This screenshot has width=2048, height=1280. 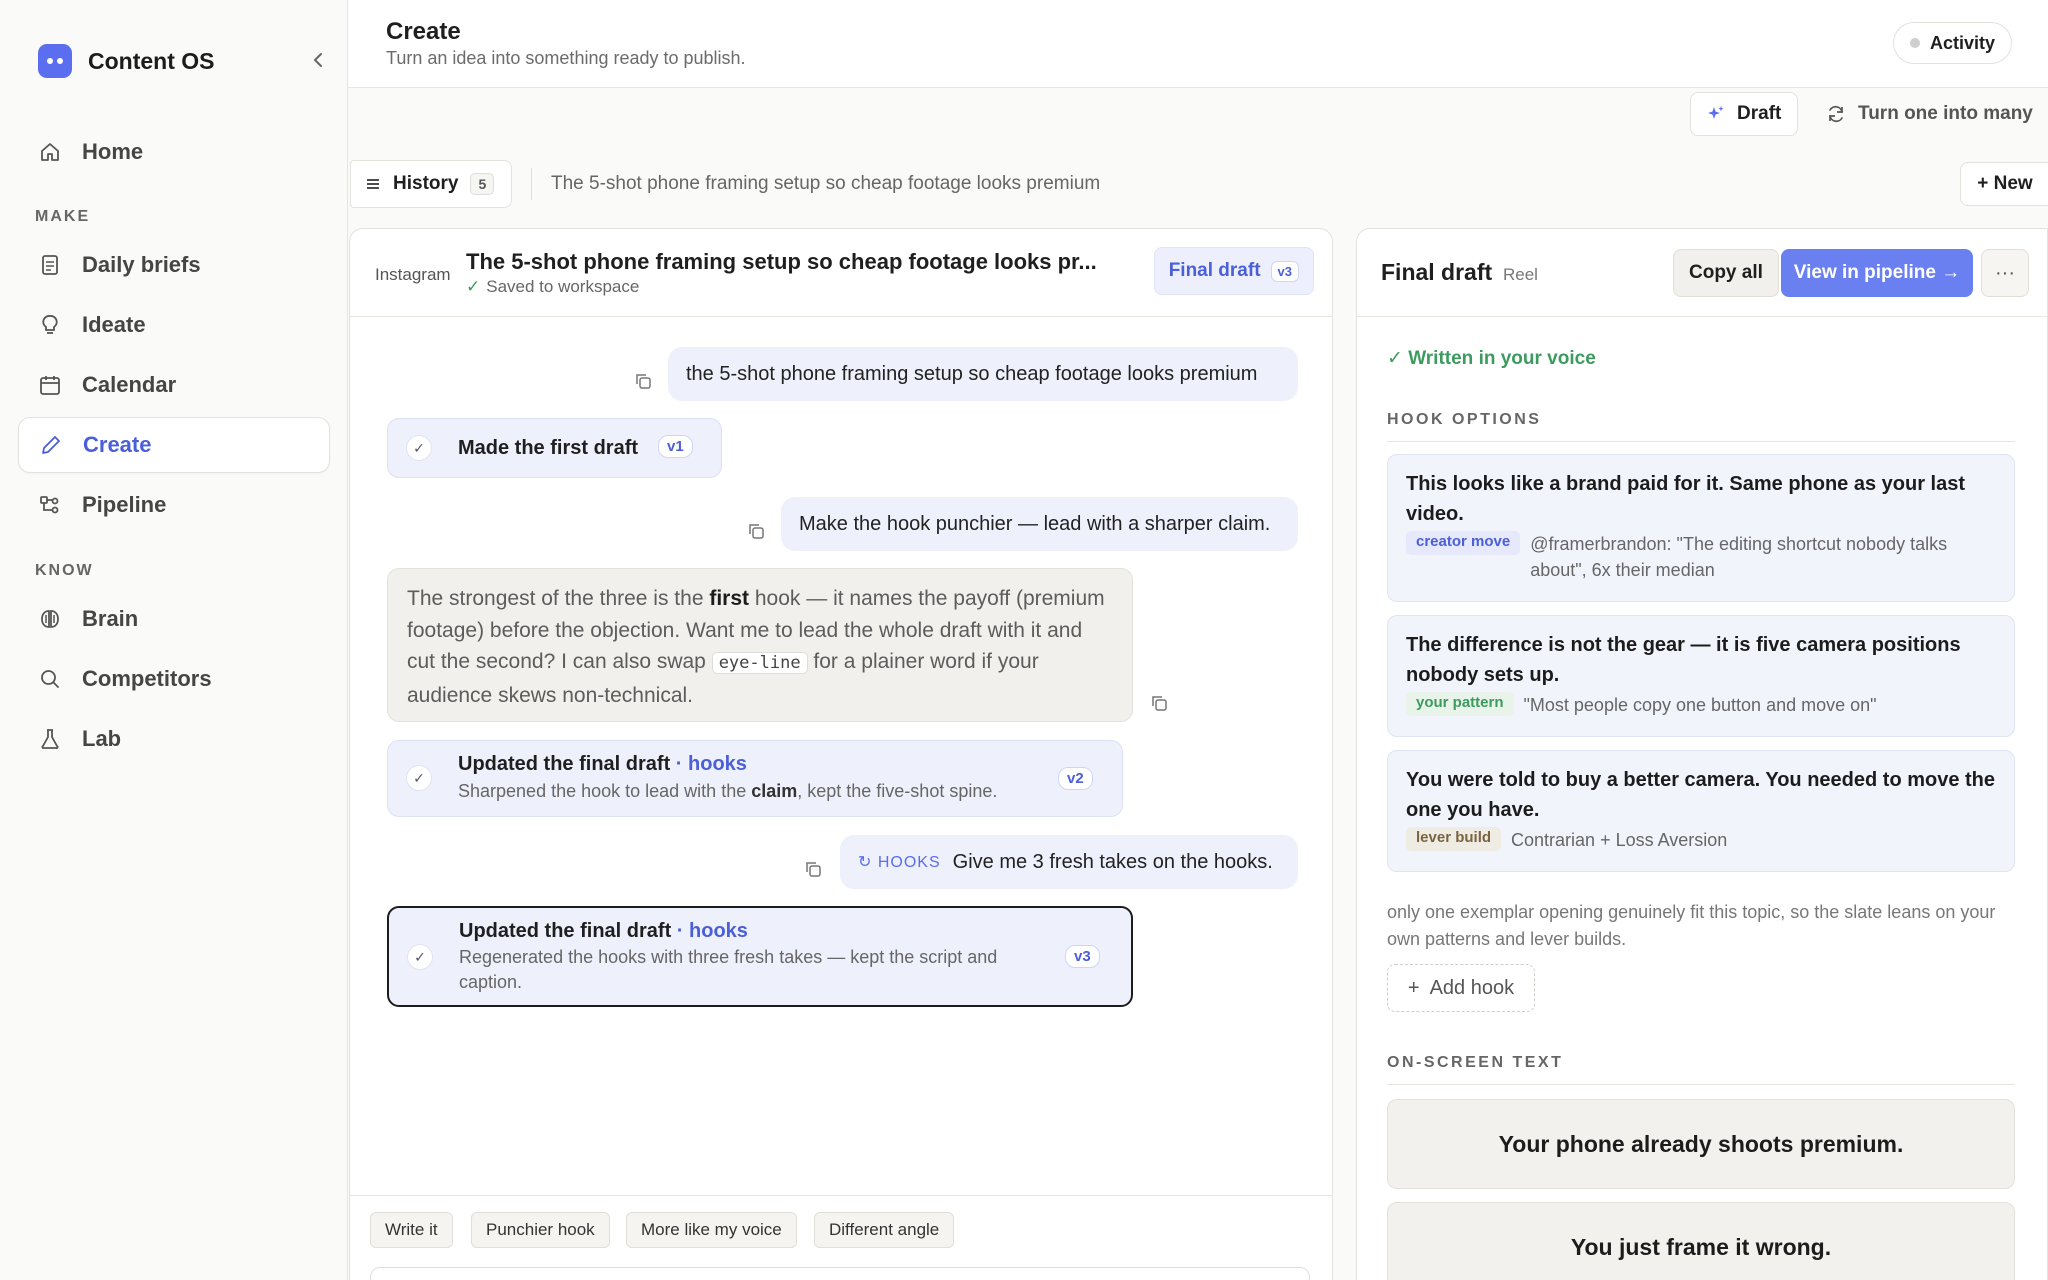 I want to click on new-button: + New, so click(x=2004, y=184).